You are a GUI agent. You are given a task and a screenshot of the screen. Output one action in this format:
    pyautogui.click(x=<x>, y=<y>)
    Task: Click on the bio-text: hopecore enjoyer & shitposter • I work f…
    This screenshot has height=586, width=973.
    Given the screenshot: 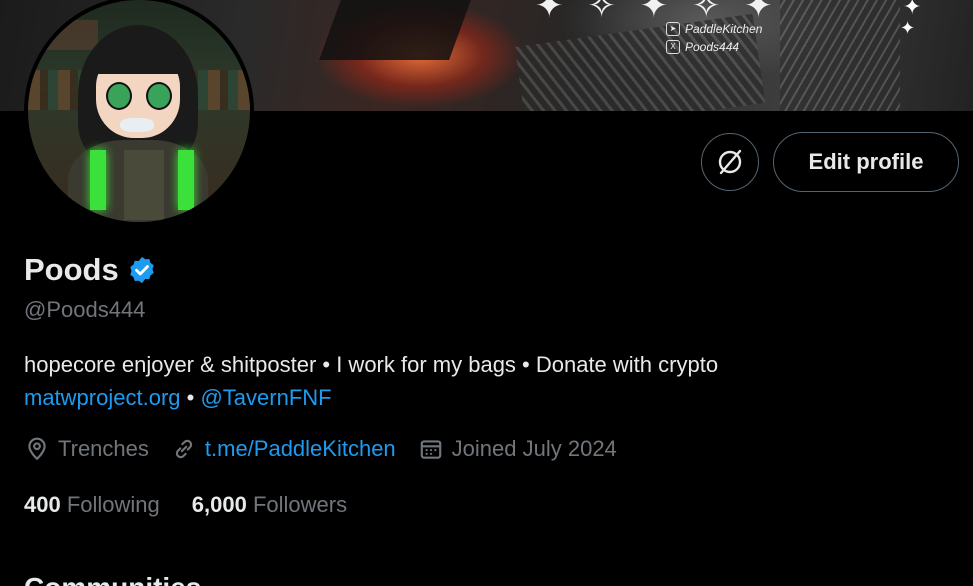 What is the action you would take?
    pyautogui.click(x=371, y=364)
    